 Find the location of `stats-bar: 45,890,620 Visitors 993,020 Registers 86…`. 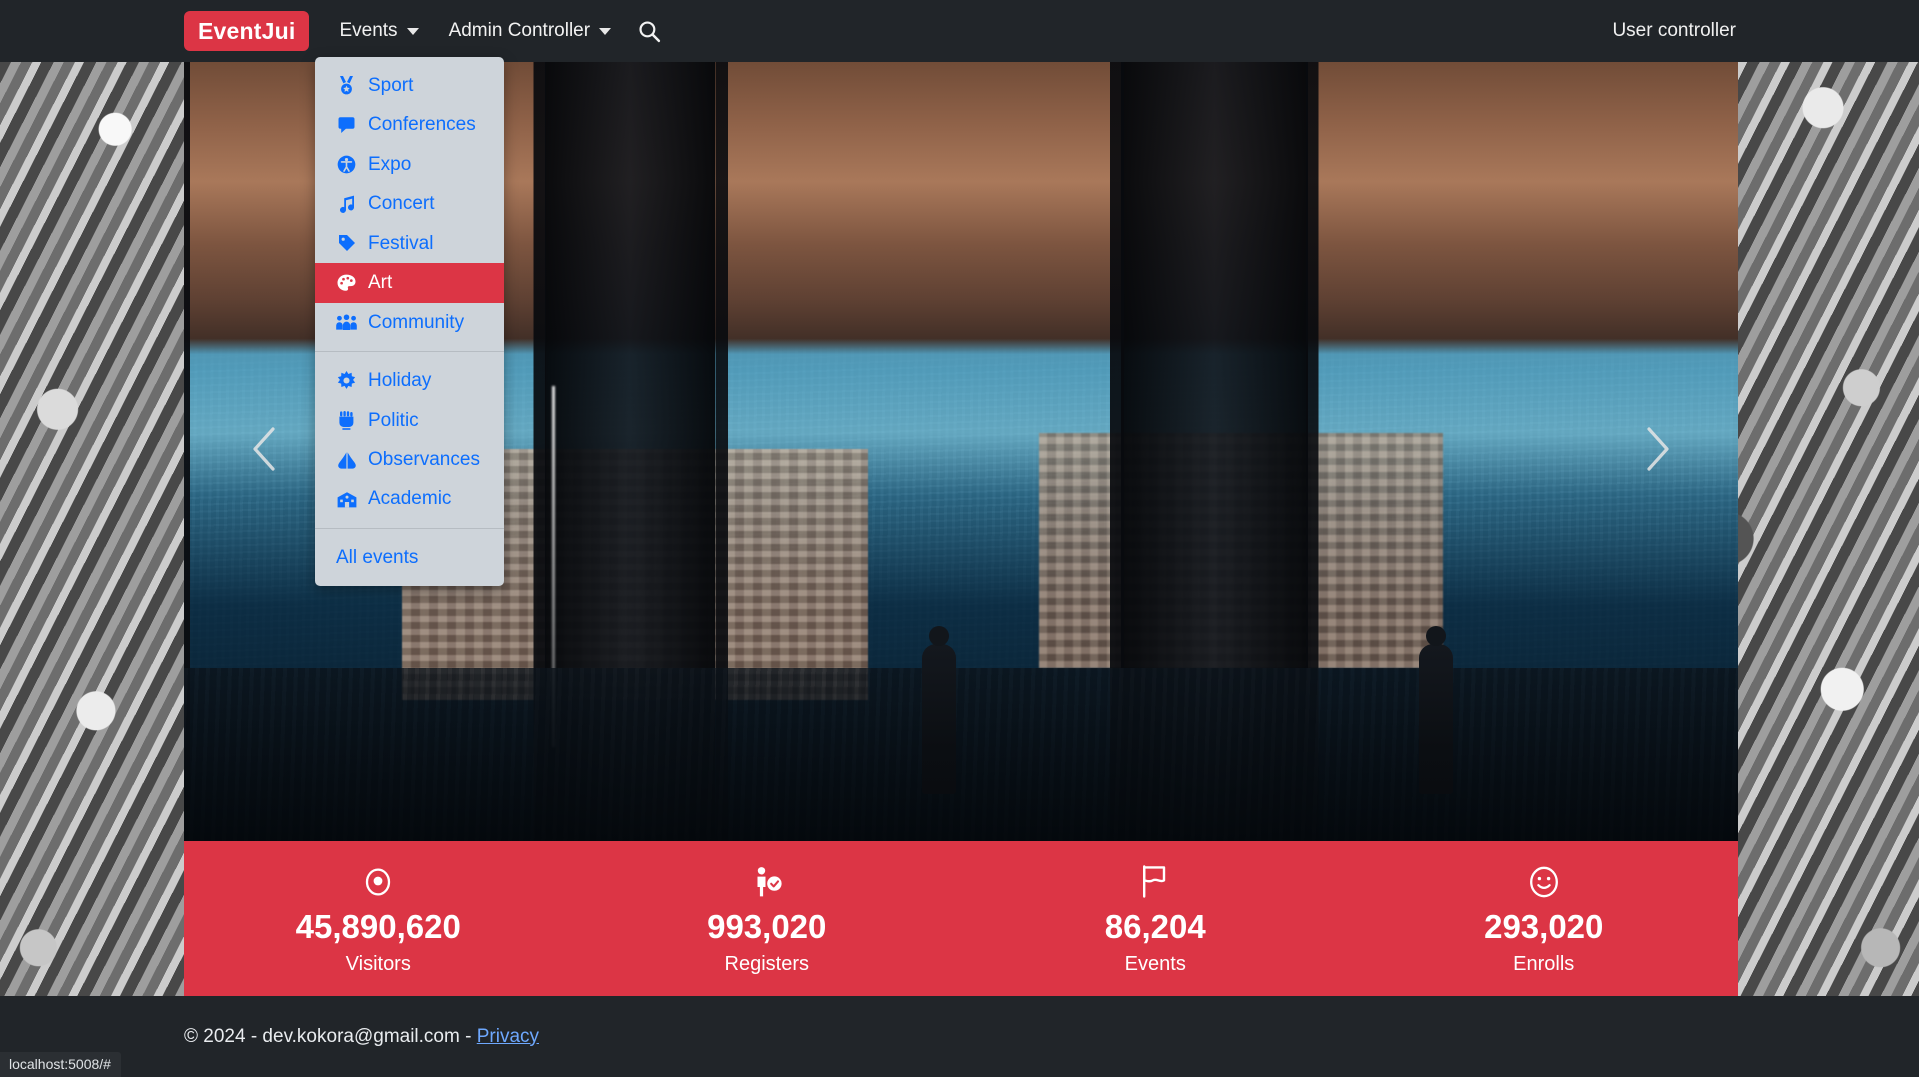

stats-bar: 45,890,620 Visitors 993,020 Registers 86… is located at coordinates (961, 918).